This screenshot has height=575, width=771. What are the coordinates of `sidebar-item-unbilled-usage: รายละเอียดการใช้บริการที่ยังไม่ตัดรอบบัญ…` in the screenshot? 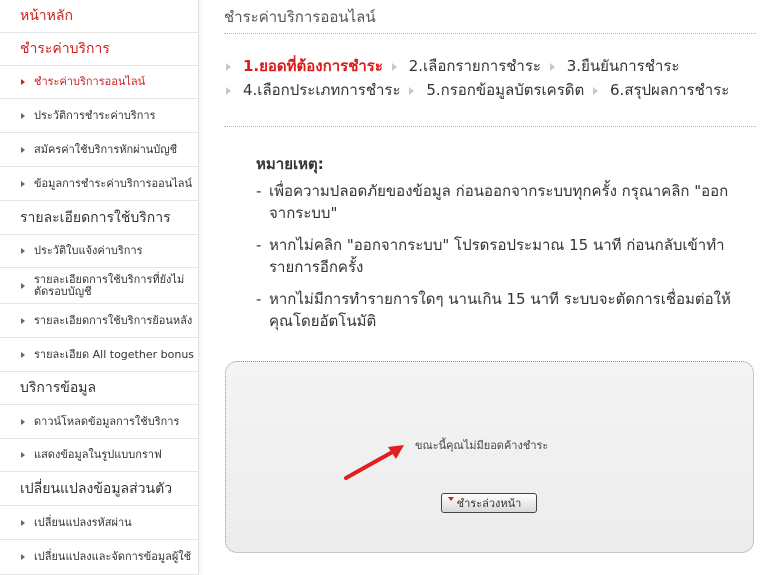 It's located at (99, 286).